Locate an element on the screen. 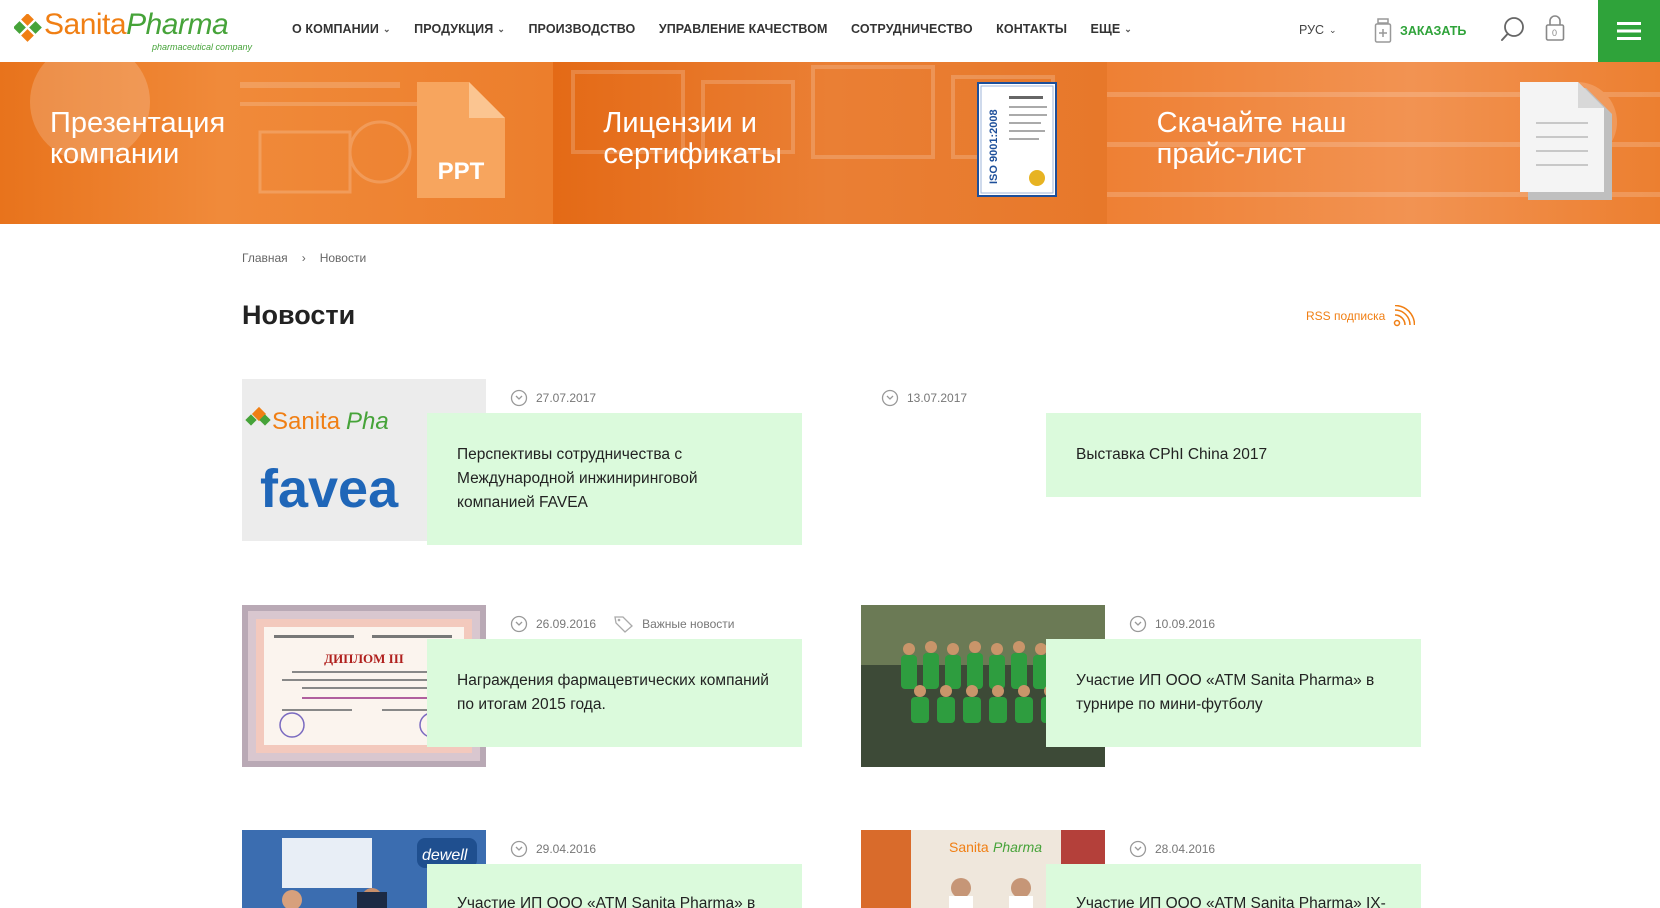 Image resolution: width=1660 pixels, height=908 pixels. rss-icon is located at coordinates (1405, 316).